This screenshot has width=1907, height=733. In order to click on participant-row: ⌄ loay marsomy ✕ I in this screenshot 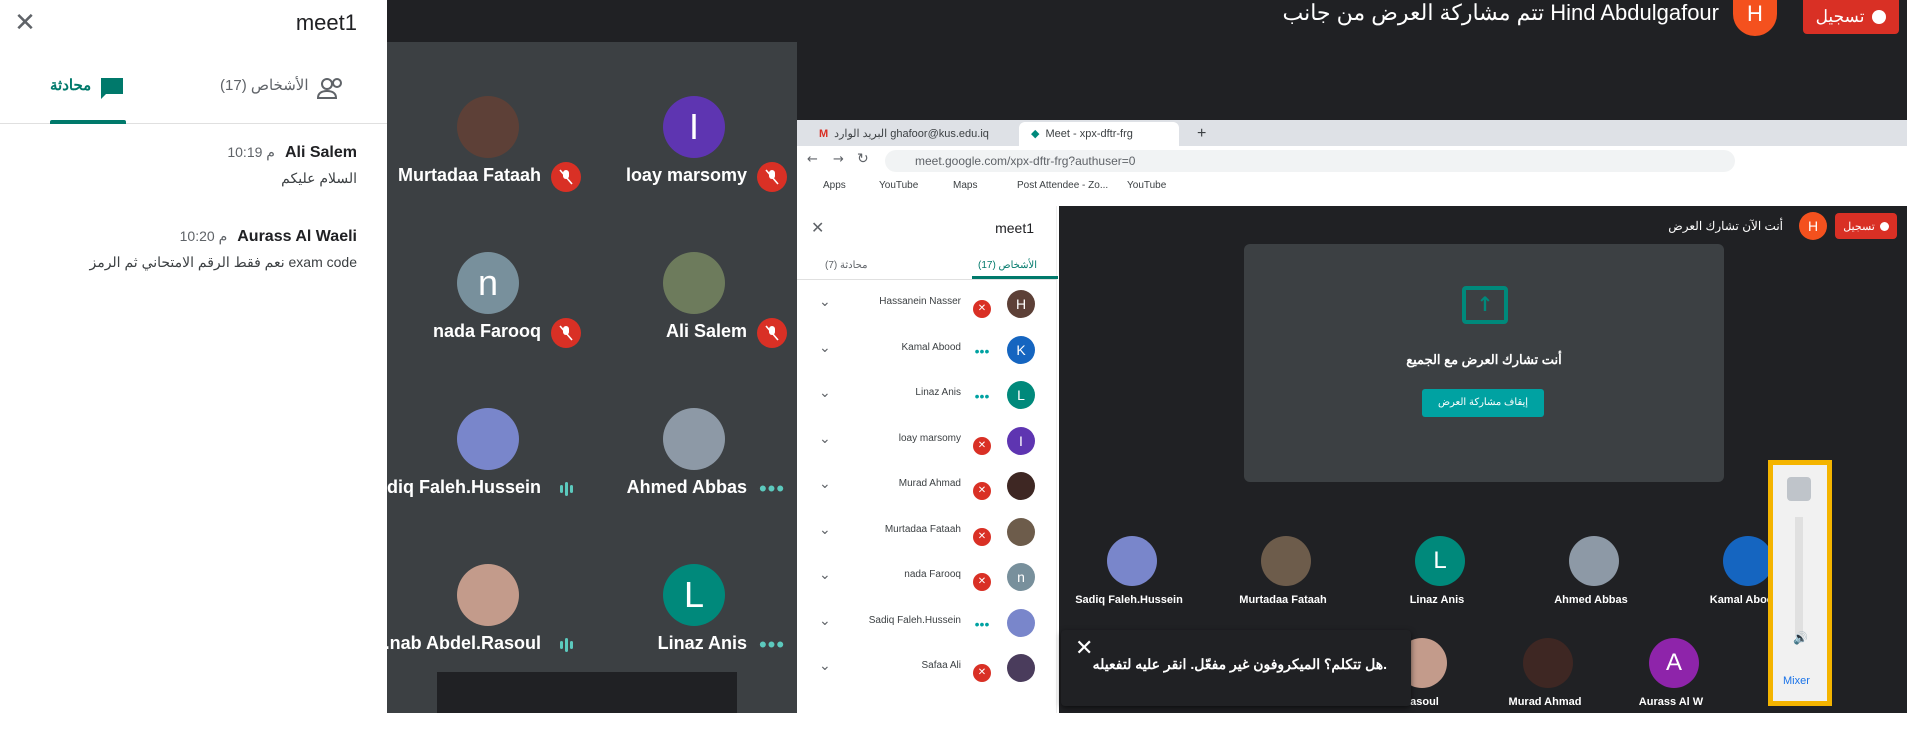, I will do `click(927, 441)`.